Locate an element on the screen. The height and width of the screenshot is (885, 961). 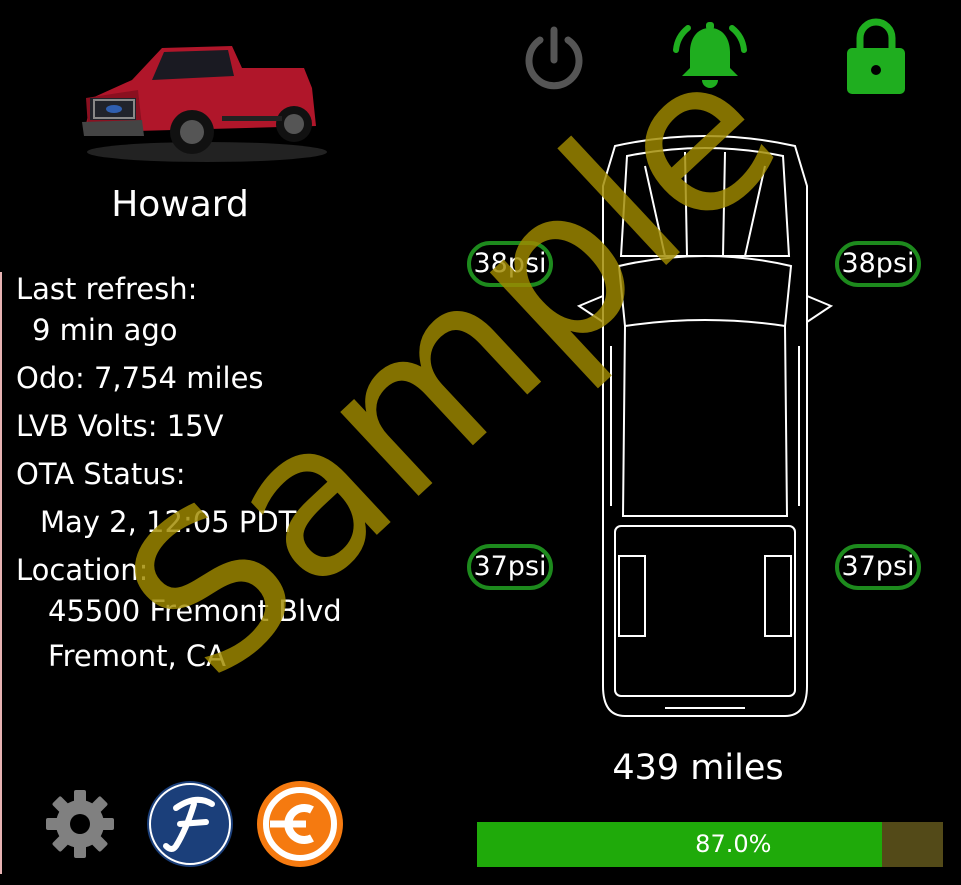
charge-progress-bar: 87.0% is located at coordinates (710, 844).